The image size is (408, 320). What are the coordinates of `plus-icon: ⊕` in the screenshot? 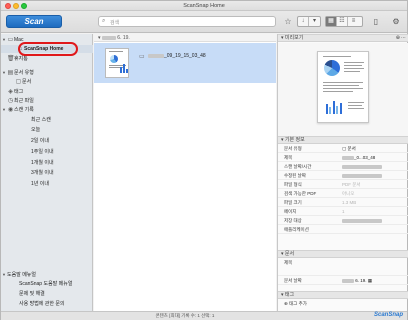 It's located at (286, 303).